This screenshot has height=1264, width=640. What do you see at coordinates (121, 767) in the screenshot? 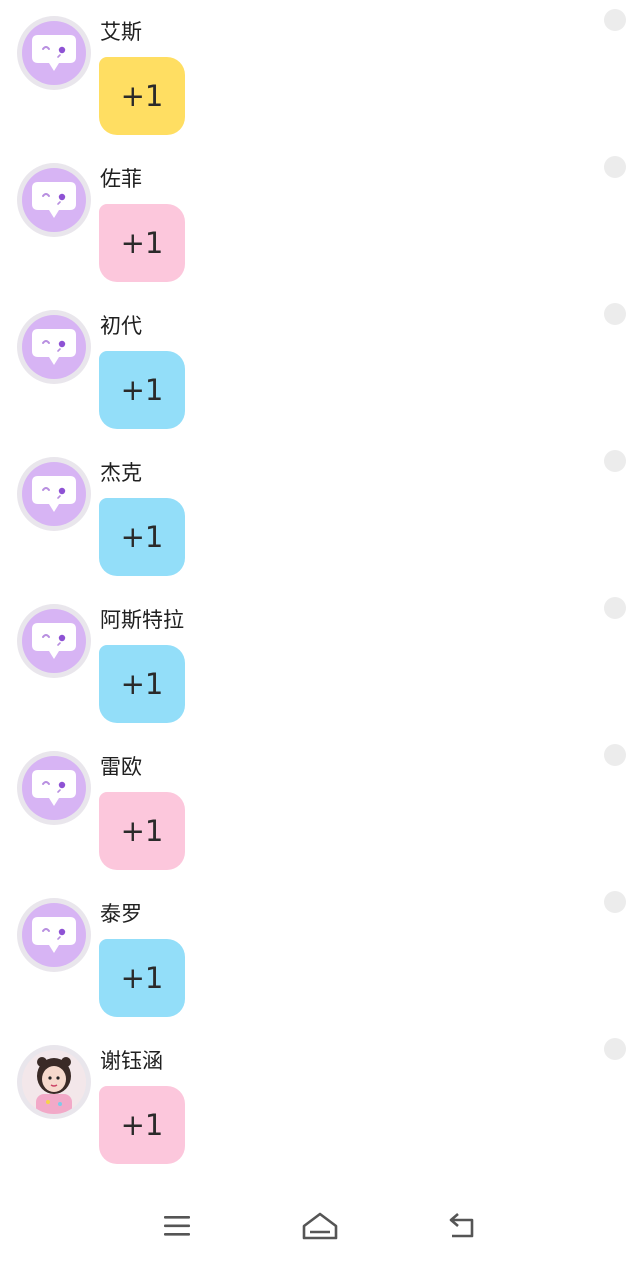
I see `sender-name: 雷欧` at bounding box center [121, 767].